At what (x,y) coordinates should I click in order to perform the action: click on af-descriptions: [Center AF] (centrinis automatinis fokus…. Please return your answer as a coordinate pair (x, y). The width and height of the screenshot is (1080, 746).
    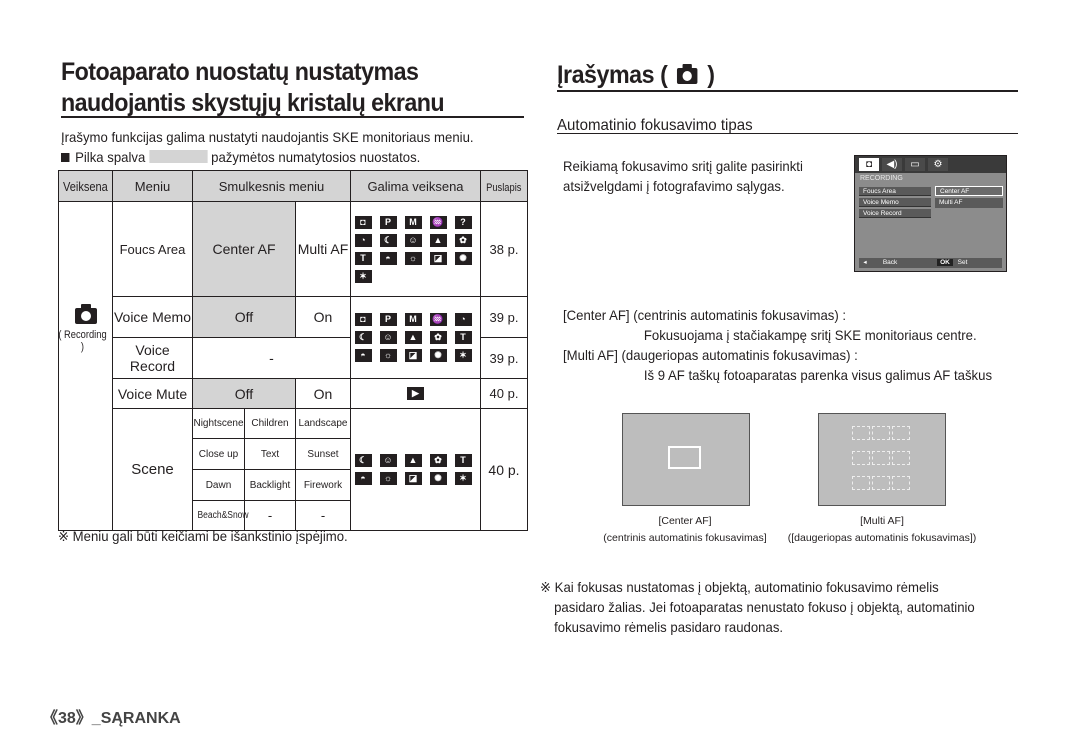
    Looking at the image, I should click on (777, 345).